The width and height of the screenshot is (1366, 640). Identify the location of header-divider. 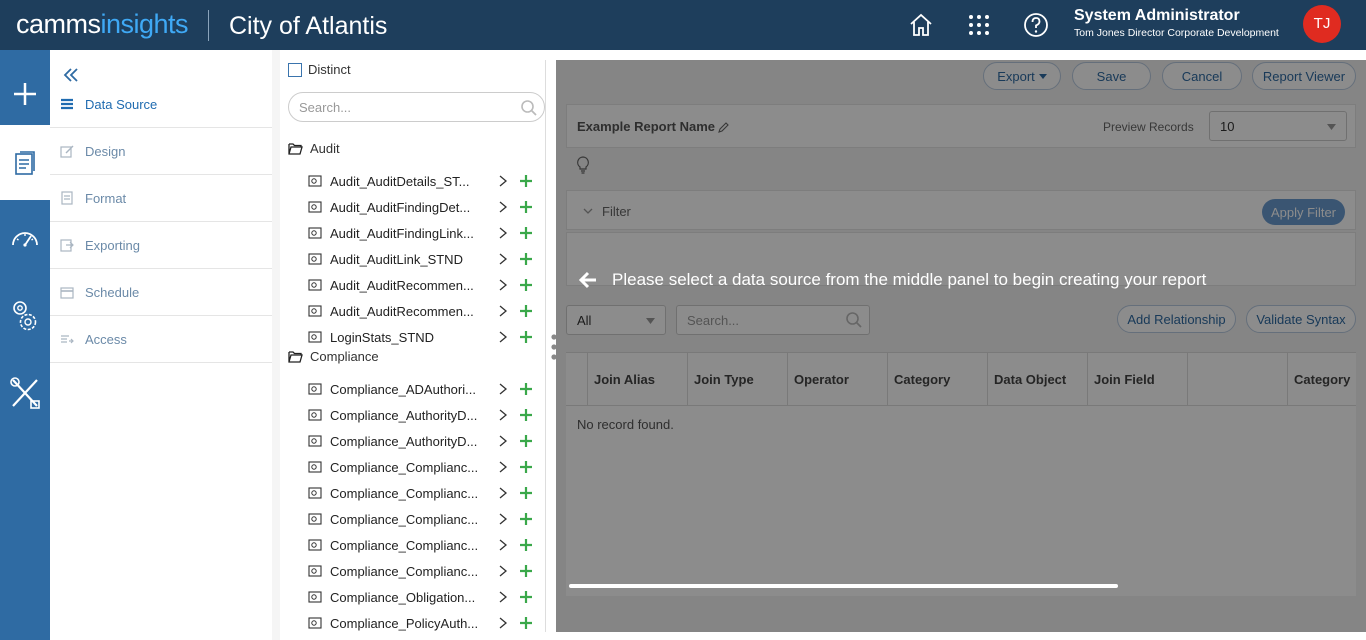
(208, 25).